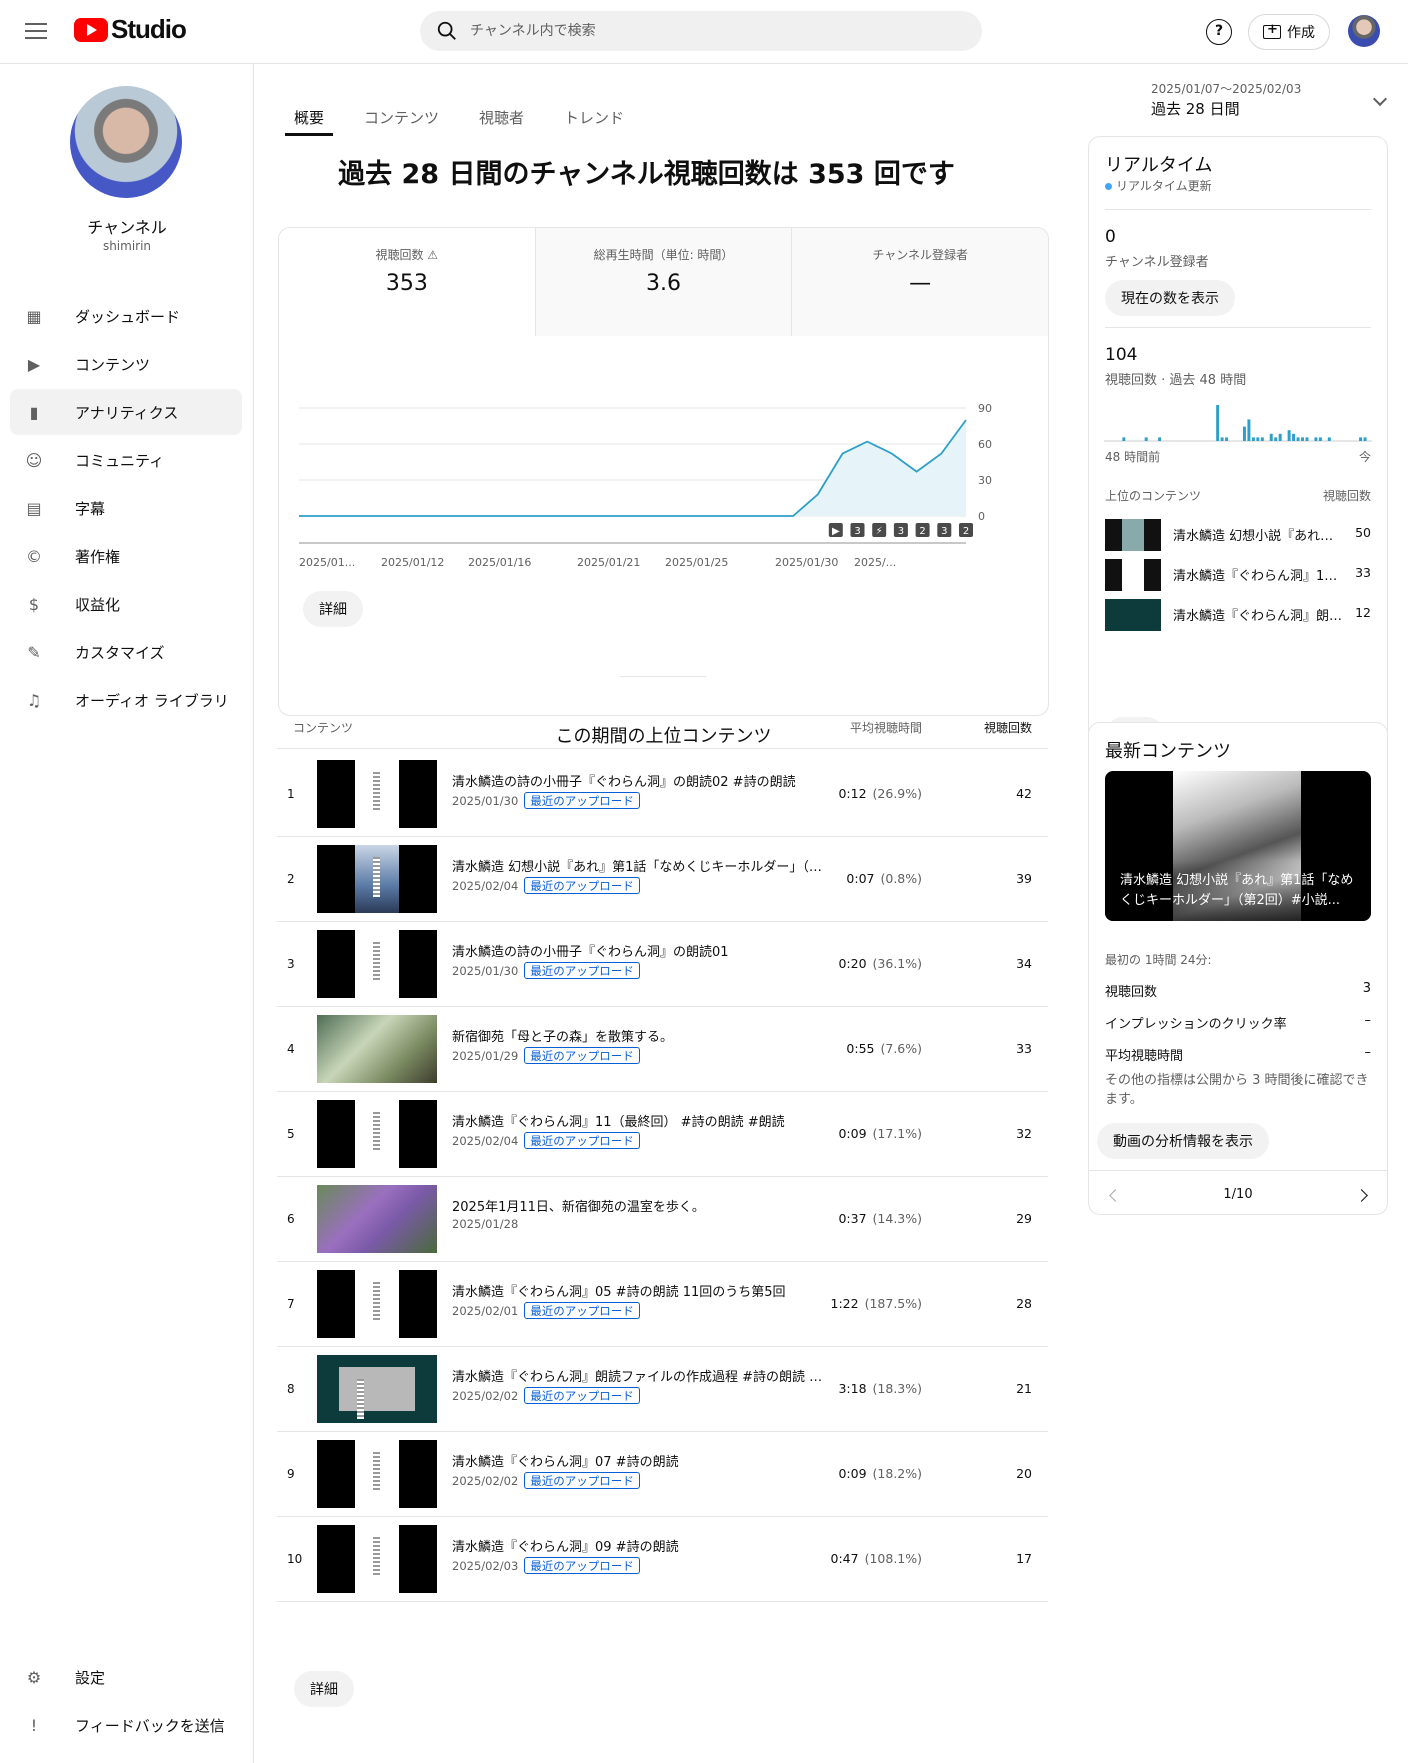 Image resolution: width=1408 pixels, height=1763 pixels. Describe the element at coordinates (638, 780) in the screenshot. I see `video-title: 清水鱗造の詩の小冊子『ぐわらん洞』の朗読02 #詩の朗読` at that location.